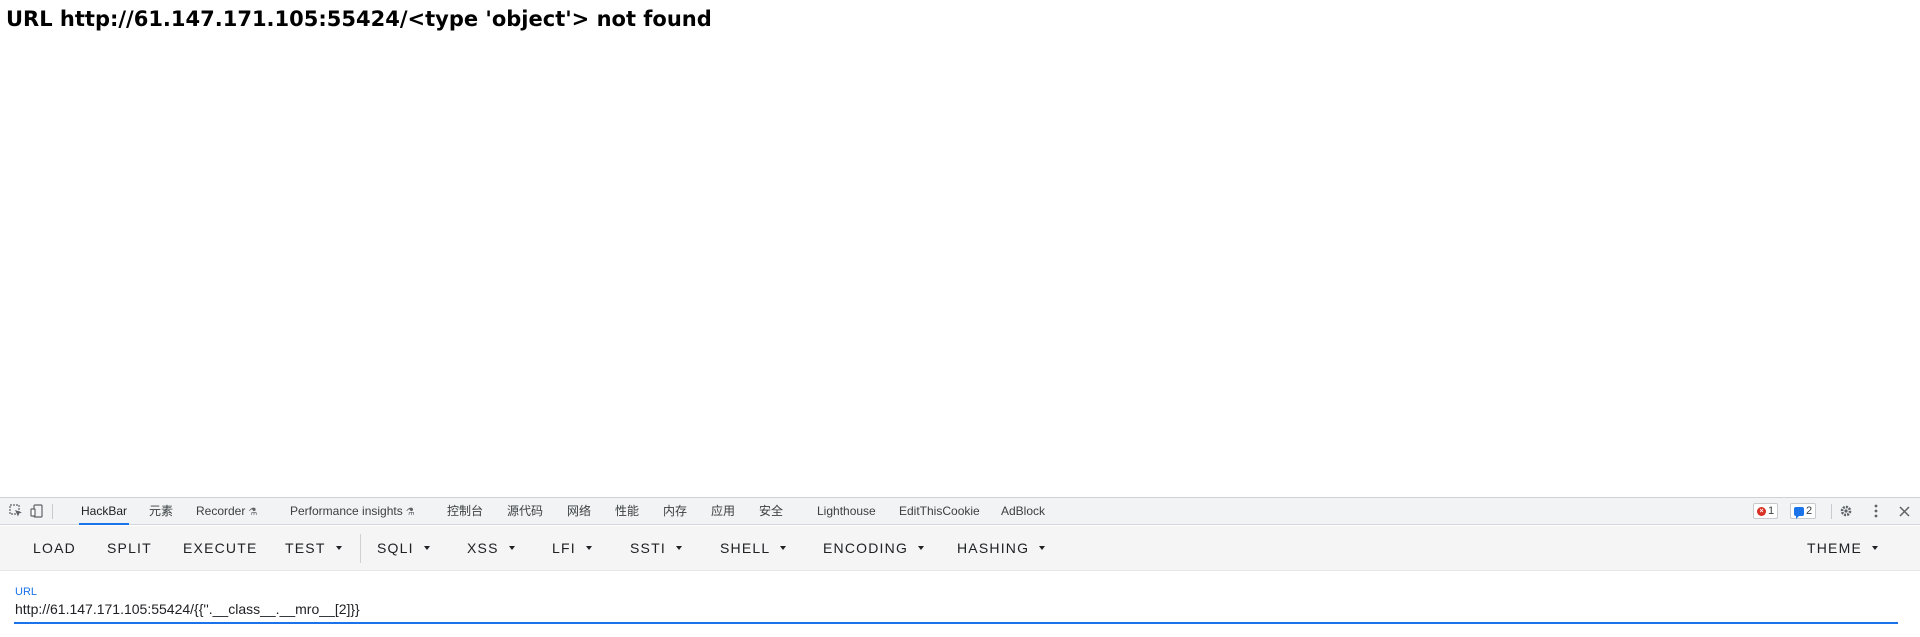  I want to click on url-field-underline, so click(956, 623).